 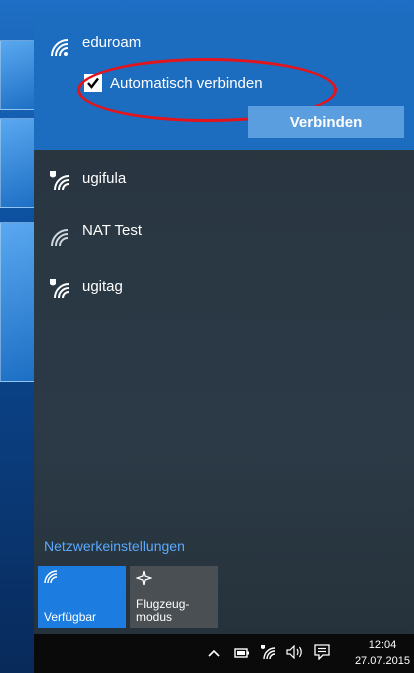 What do you see at coordinates (224, 180) in the screenshot?
I see `network-list-item: ugifula` at bounding box center [224, 180].